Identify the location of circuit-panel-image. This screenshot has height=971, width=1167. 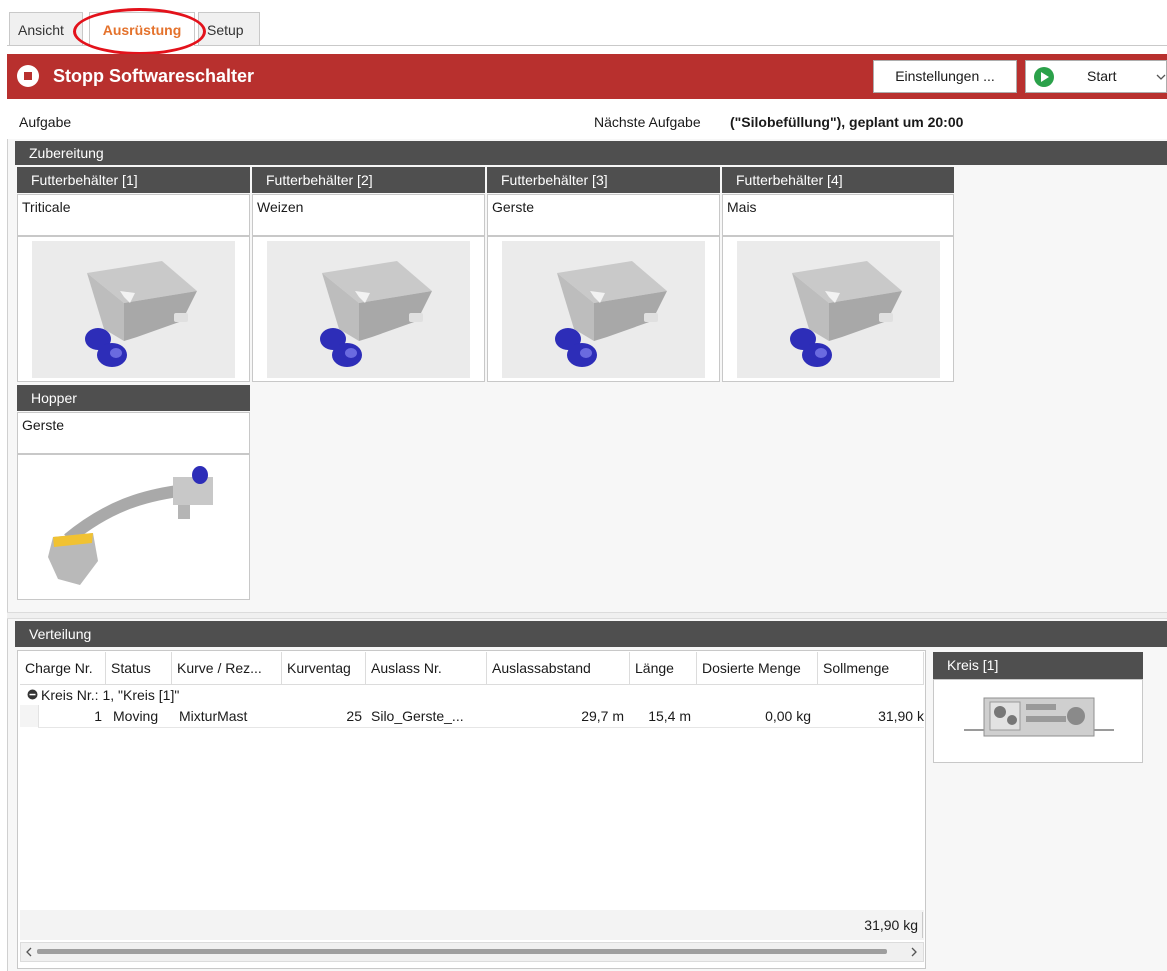
(1038, 721).